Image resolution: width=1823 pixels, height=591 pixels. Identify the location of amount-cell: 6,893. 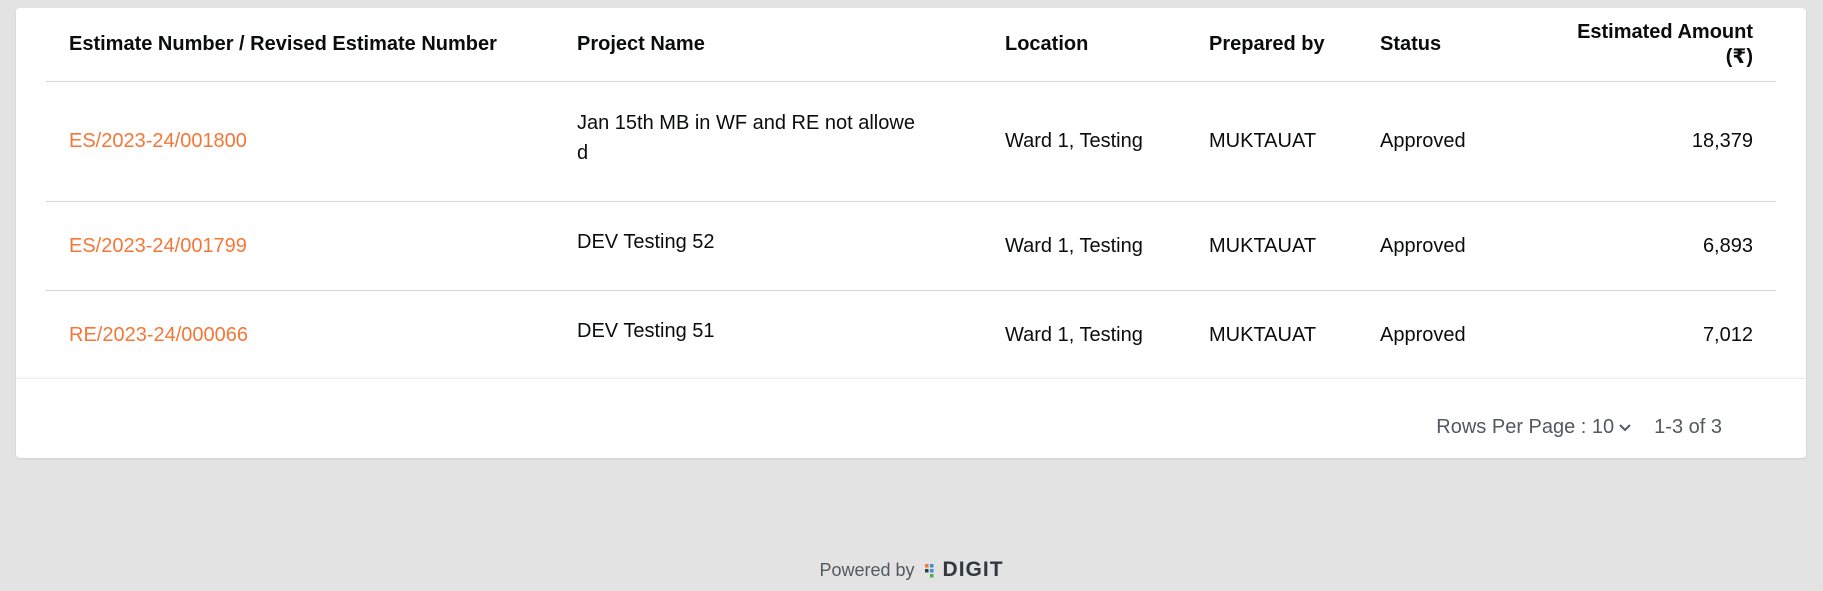
(1654, 246).